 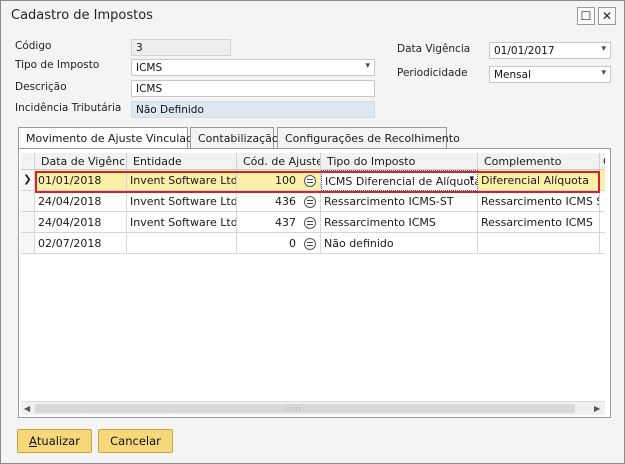 I want to click on tab-configuracoes-recolhimento: Configurações de Recolhimento, so click(x=368, y=138).